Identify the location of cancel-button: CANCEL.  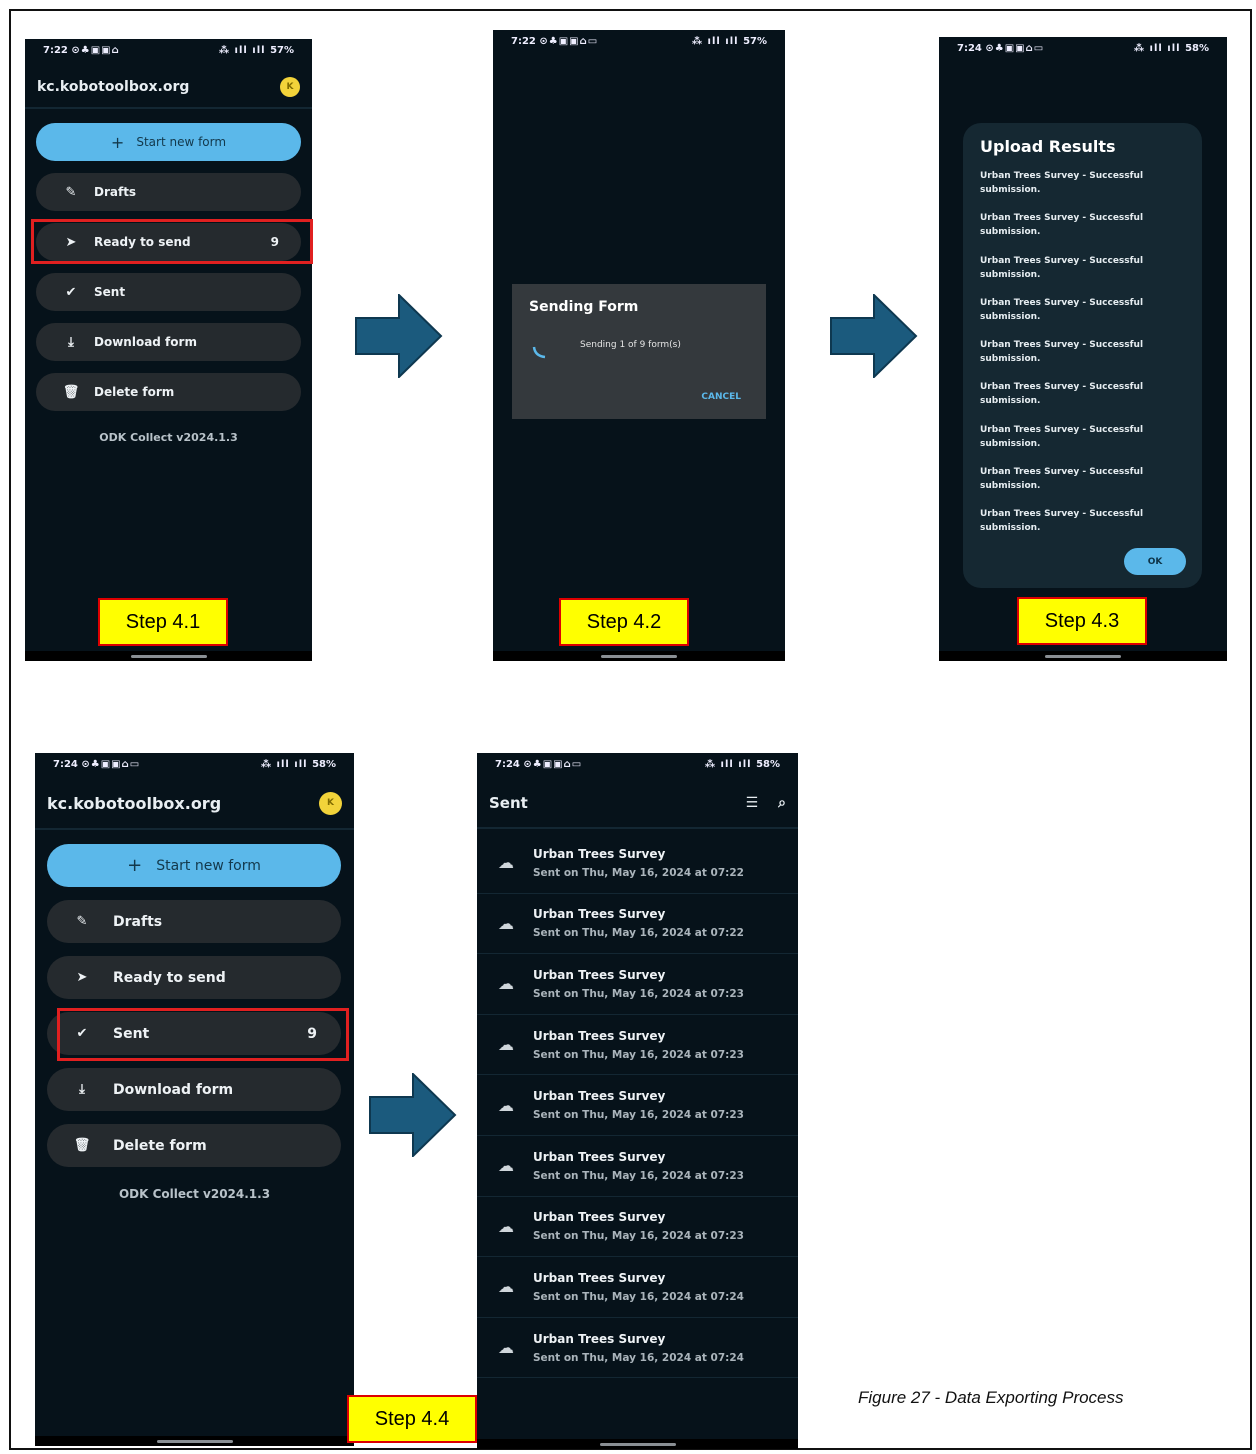
(721, 397).